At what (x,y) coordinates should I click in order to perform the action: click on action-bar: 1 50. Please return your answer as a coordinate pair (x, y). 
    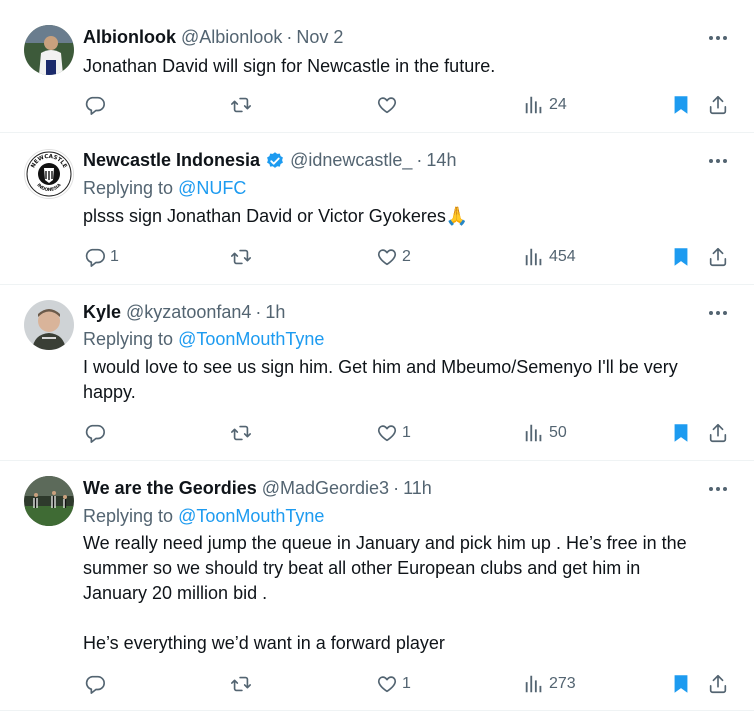
    Looking at the image, I should click on (377, 433).